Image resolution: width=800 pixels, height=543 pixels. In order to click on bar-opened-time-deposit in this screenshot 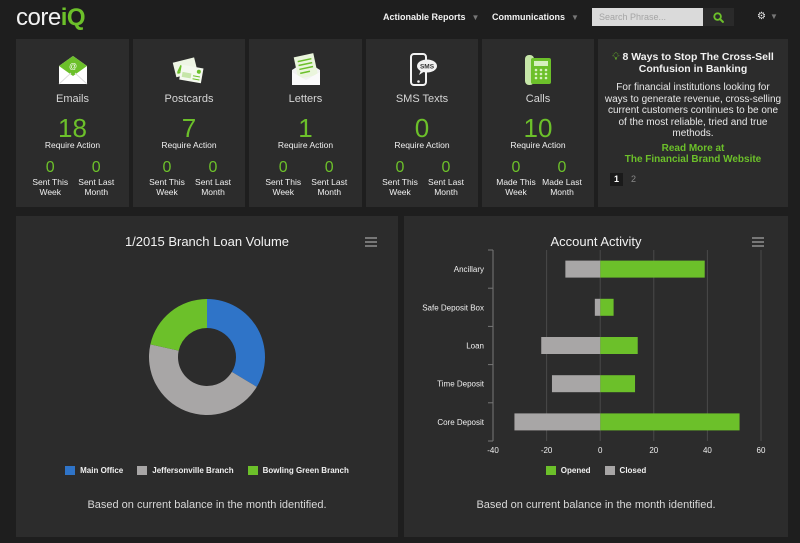, I will do `click(618, 384)`.